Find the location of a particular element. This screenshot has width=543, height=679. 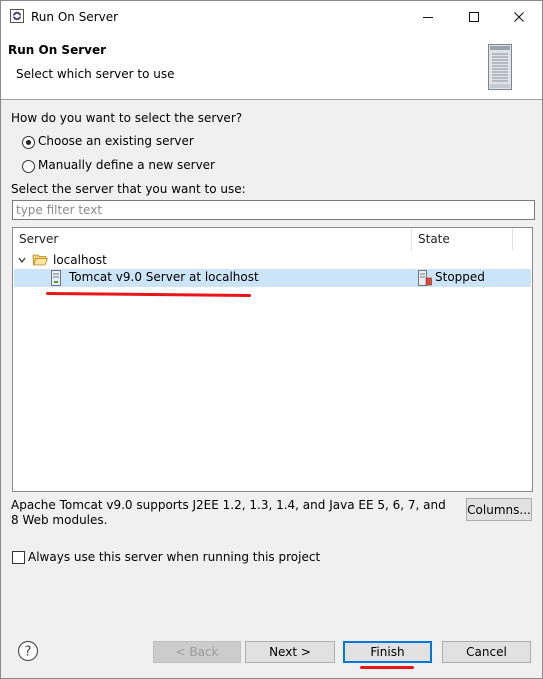

finish-button: Finish is located at coordinates (387, 652).